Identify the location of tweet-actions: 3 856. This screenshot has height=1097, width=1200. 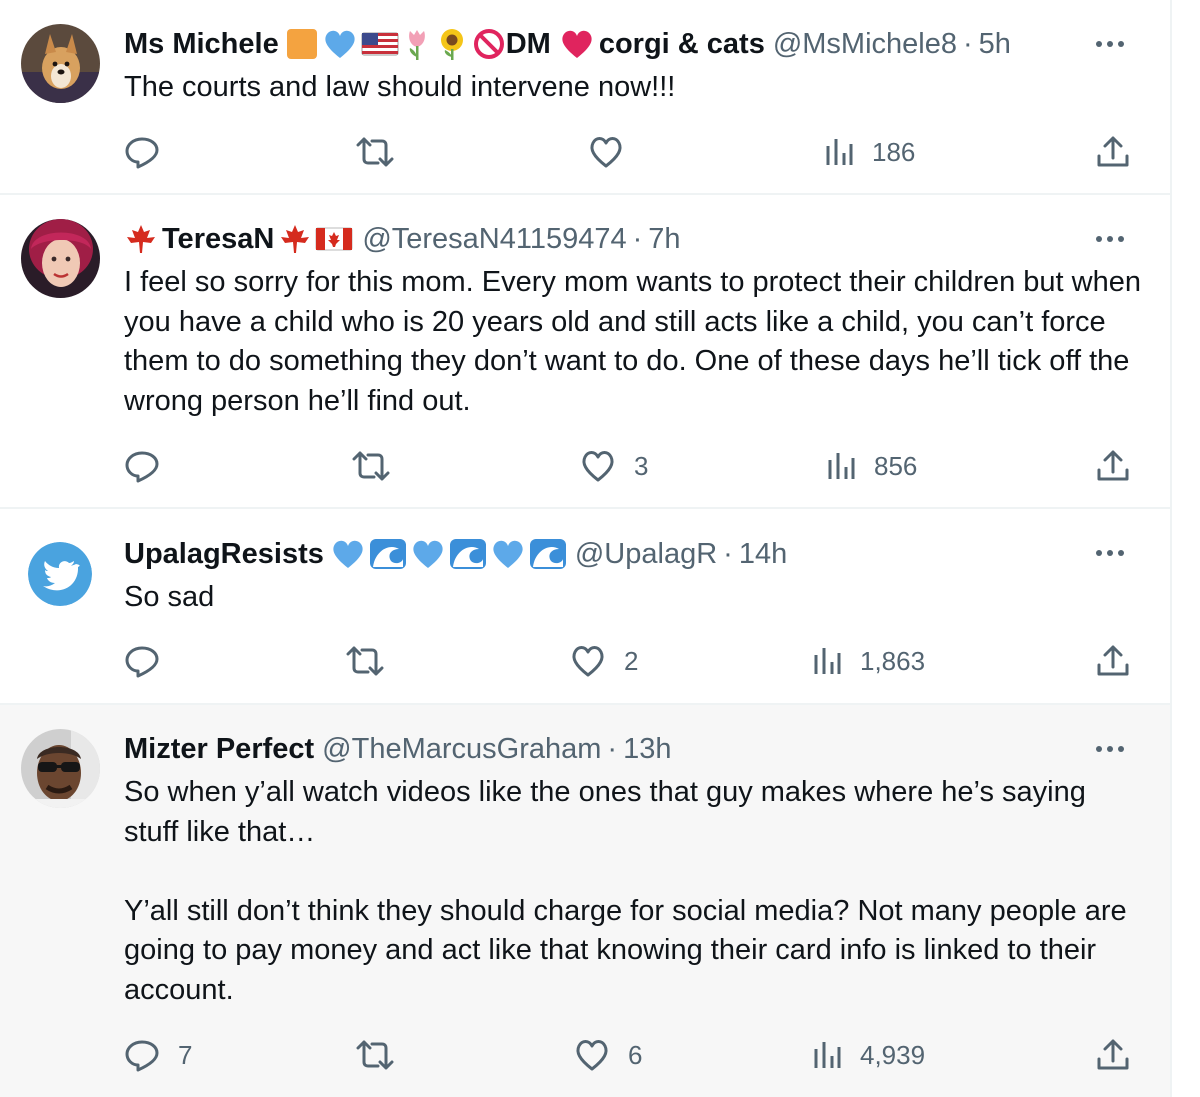
(585, 466).